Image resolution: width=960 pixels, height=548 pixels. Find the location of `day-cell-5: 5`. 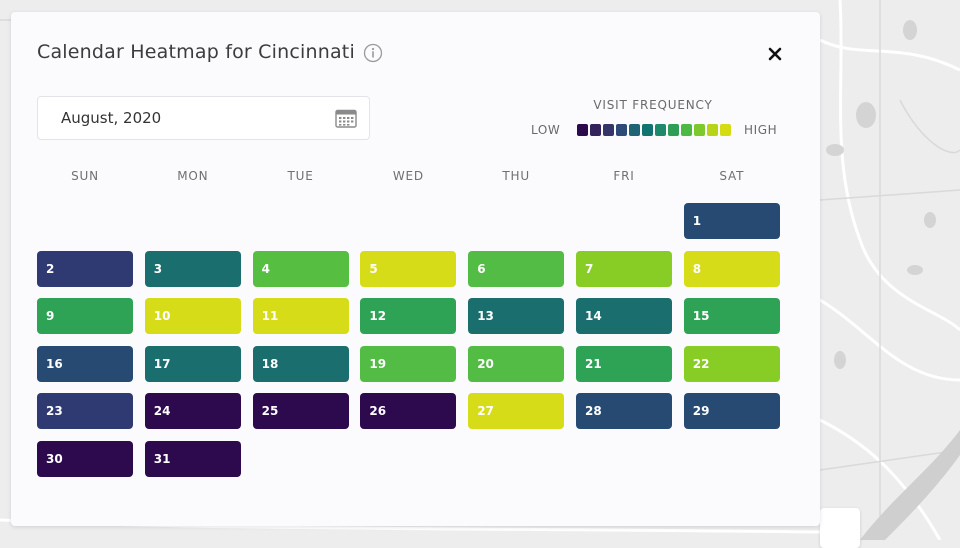

day-cell-5: 5 is located at coordinates (408, 268).